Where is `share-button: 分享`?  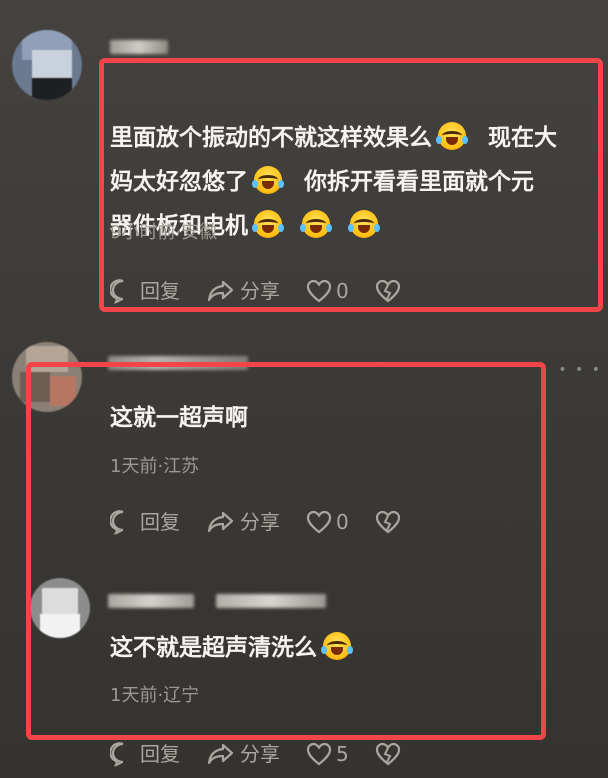
share-button: 分享 is located at coordinates (243, 754).